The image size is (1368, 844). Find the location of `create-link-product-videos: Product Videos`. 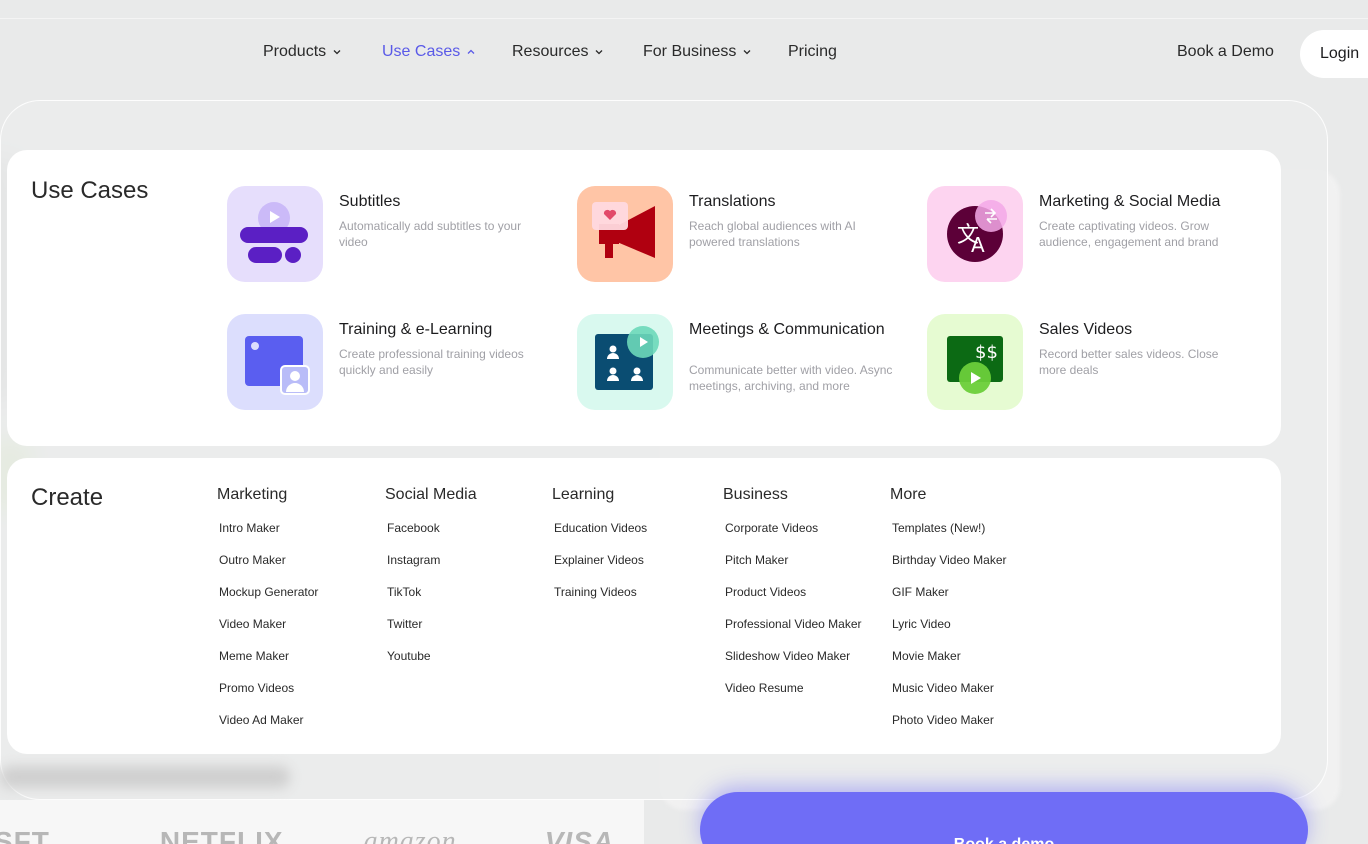

create-link-product-videos: Product Videos is located at coordinates (793, 600).